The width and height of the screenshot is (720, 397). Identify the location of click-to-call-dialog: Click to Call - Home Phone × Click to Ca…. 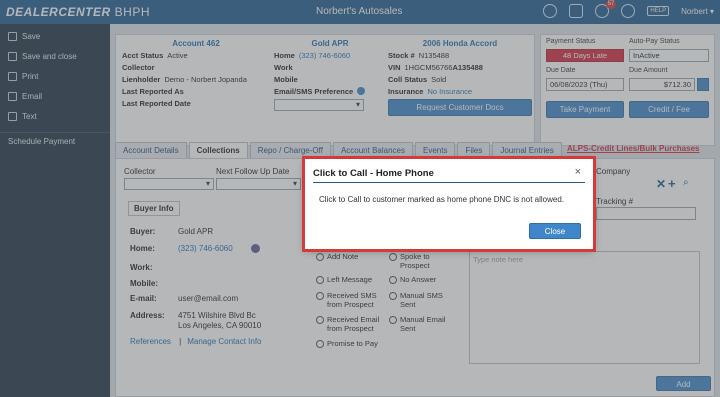
(449, 204).